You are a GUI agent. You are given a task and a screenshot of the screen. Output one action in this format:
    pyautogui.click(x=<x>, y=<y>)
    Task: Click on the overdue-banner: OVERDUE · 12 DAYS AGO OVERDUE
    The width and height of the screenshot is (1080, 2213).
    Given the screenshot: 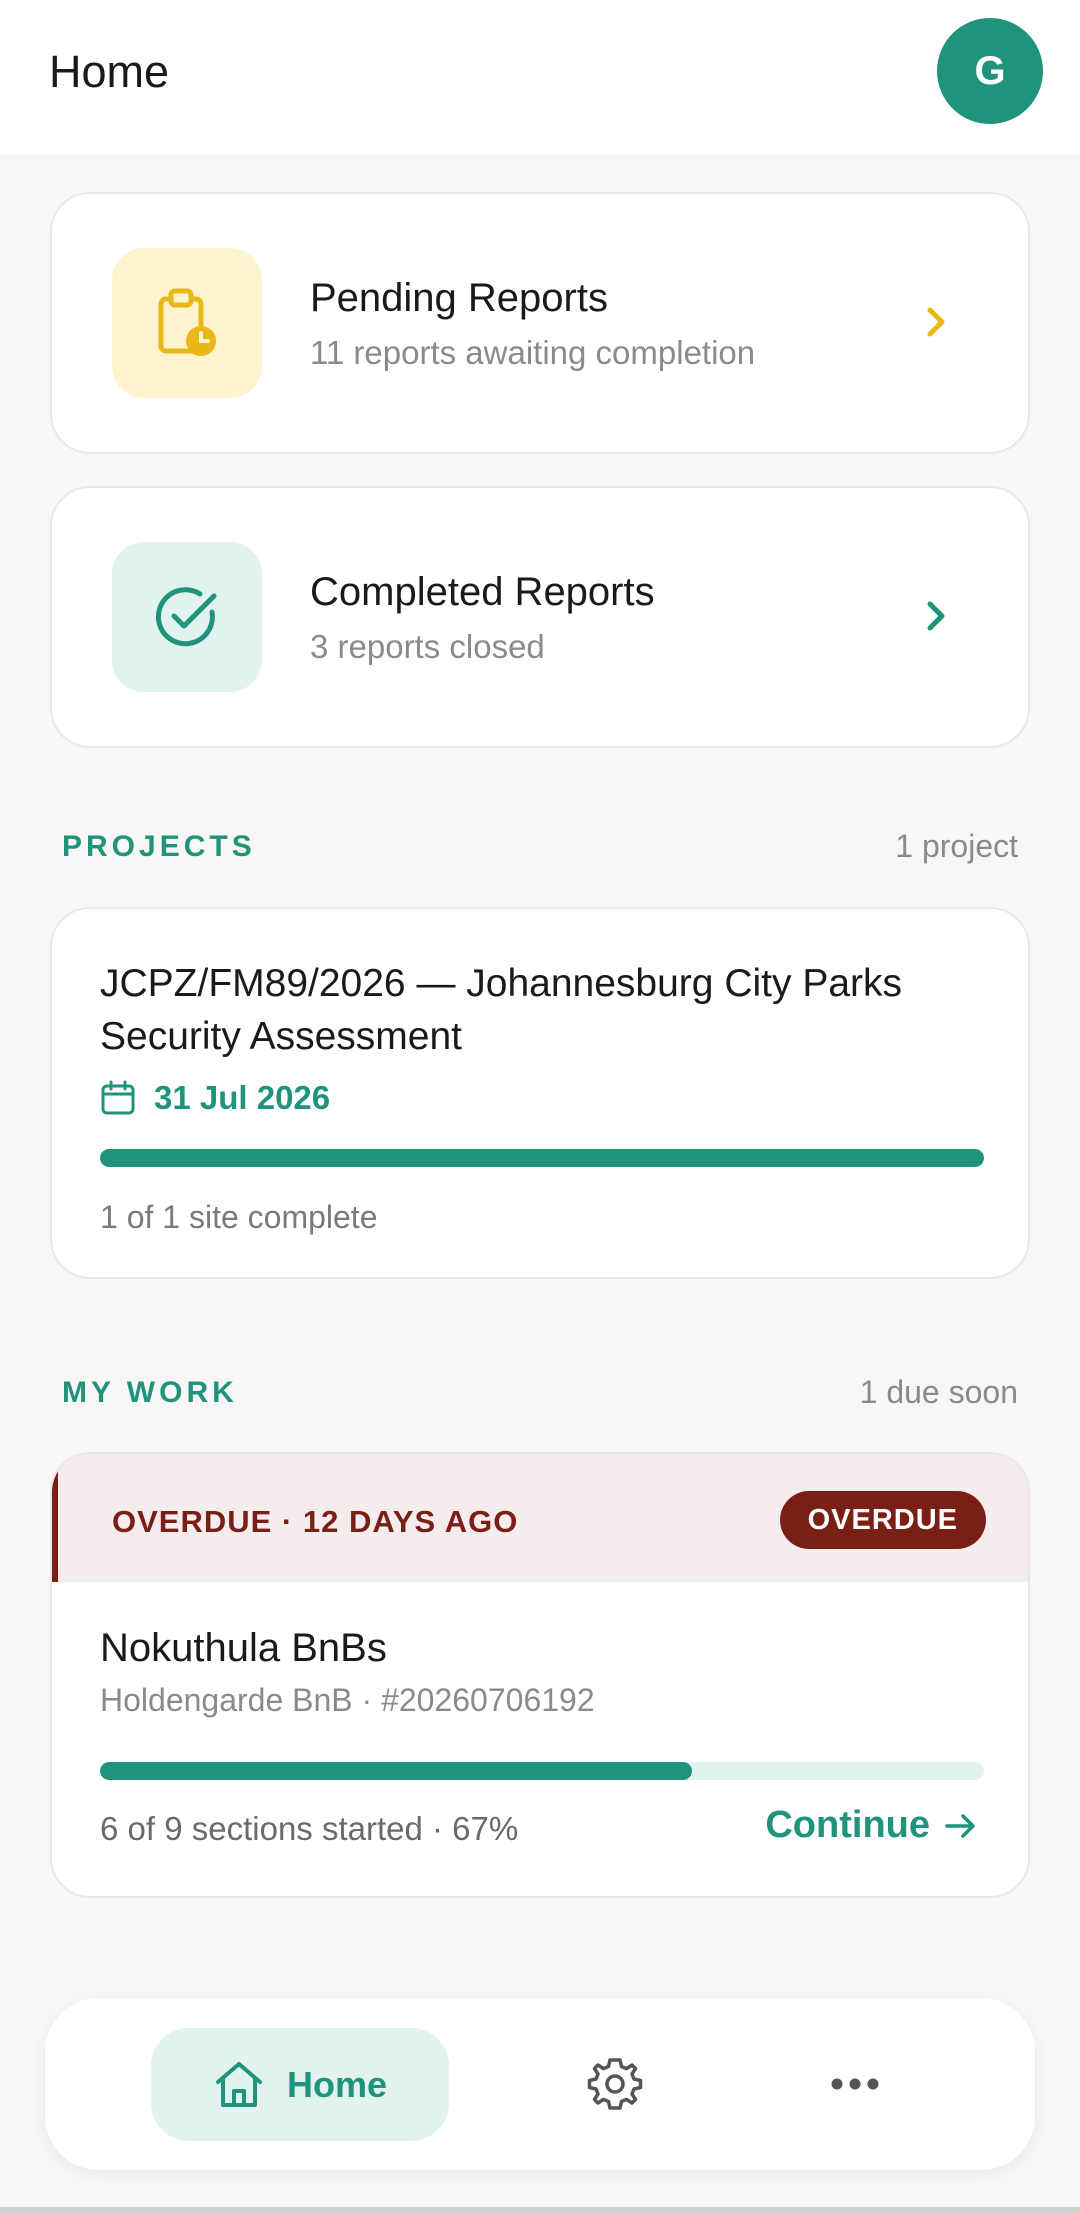 What is the action you would take?
    pyautogui.click(x=540, y=1518)
    